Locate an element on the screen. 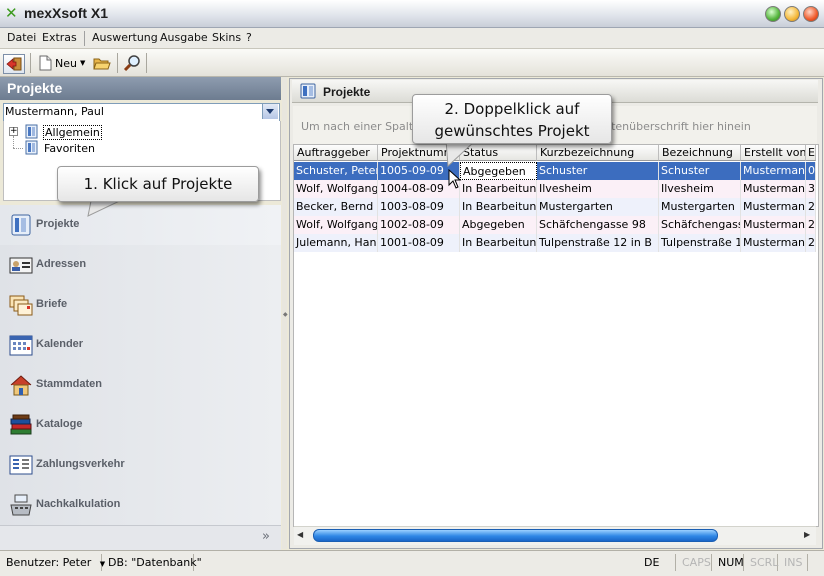 This screenshot has width=824, height=576. cell-kurzbezeichnung: Schäfchengasse 98 is located at coordinates (598, 225).